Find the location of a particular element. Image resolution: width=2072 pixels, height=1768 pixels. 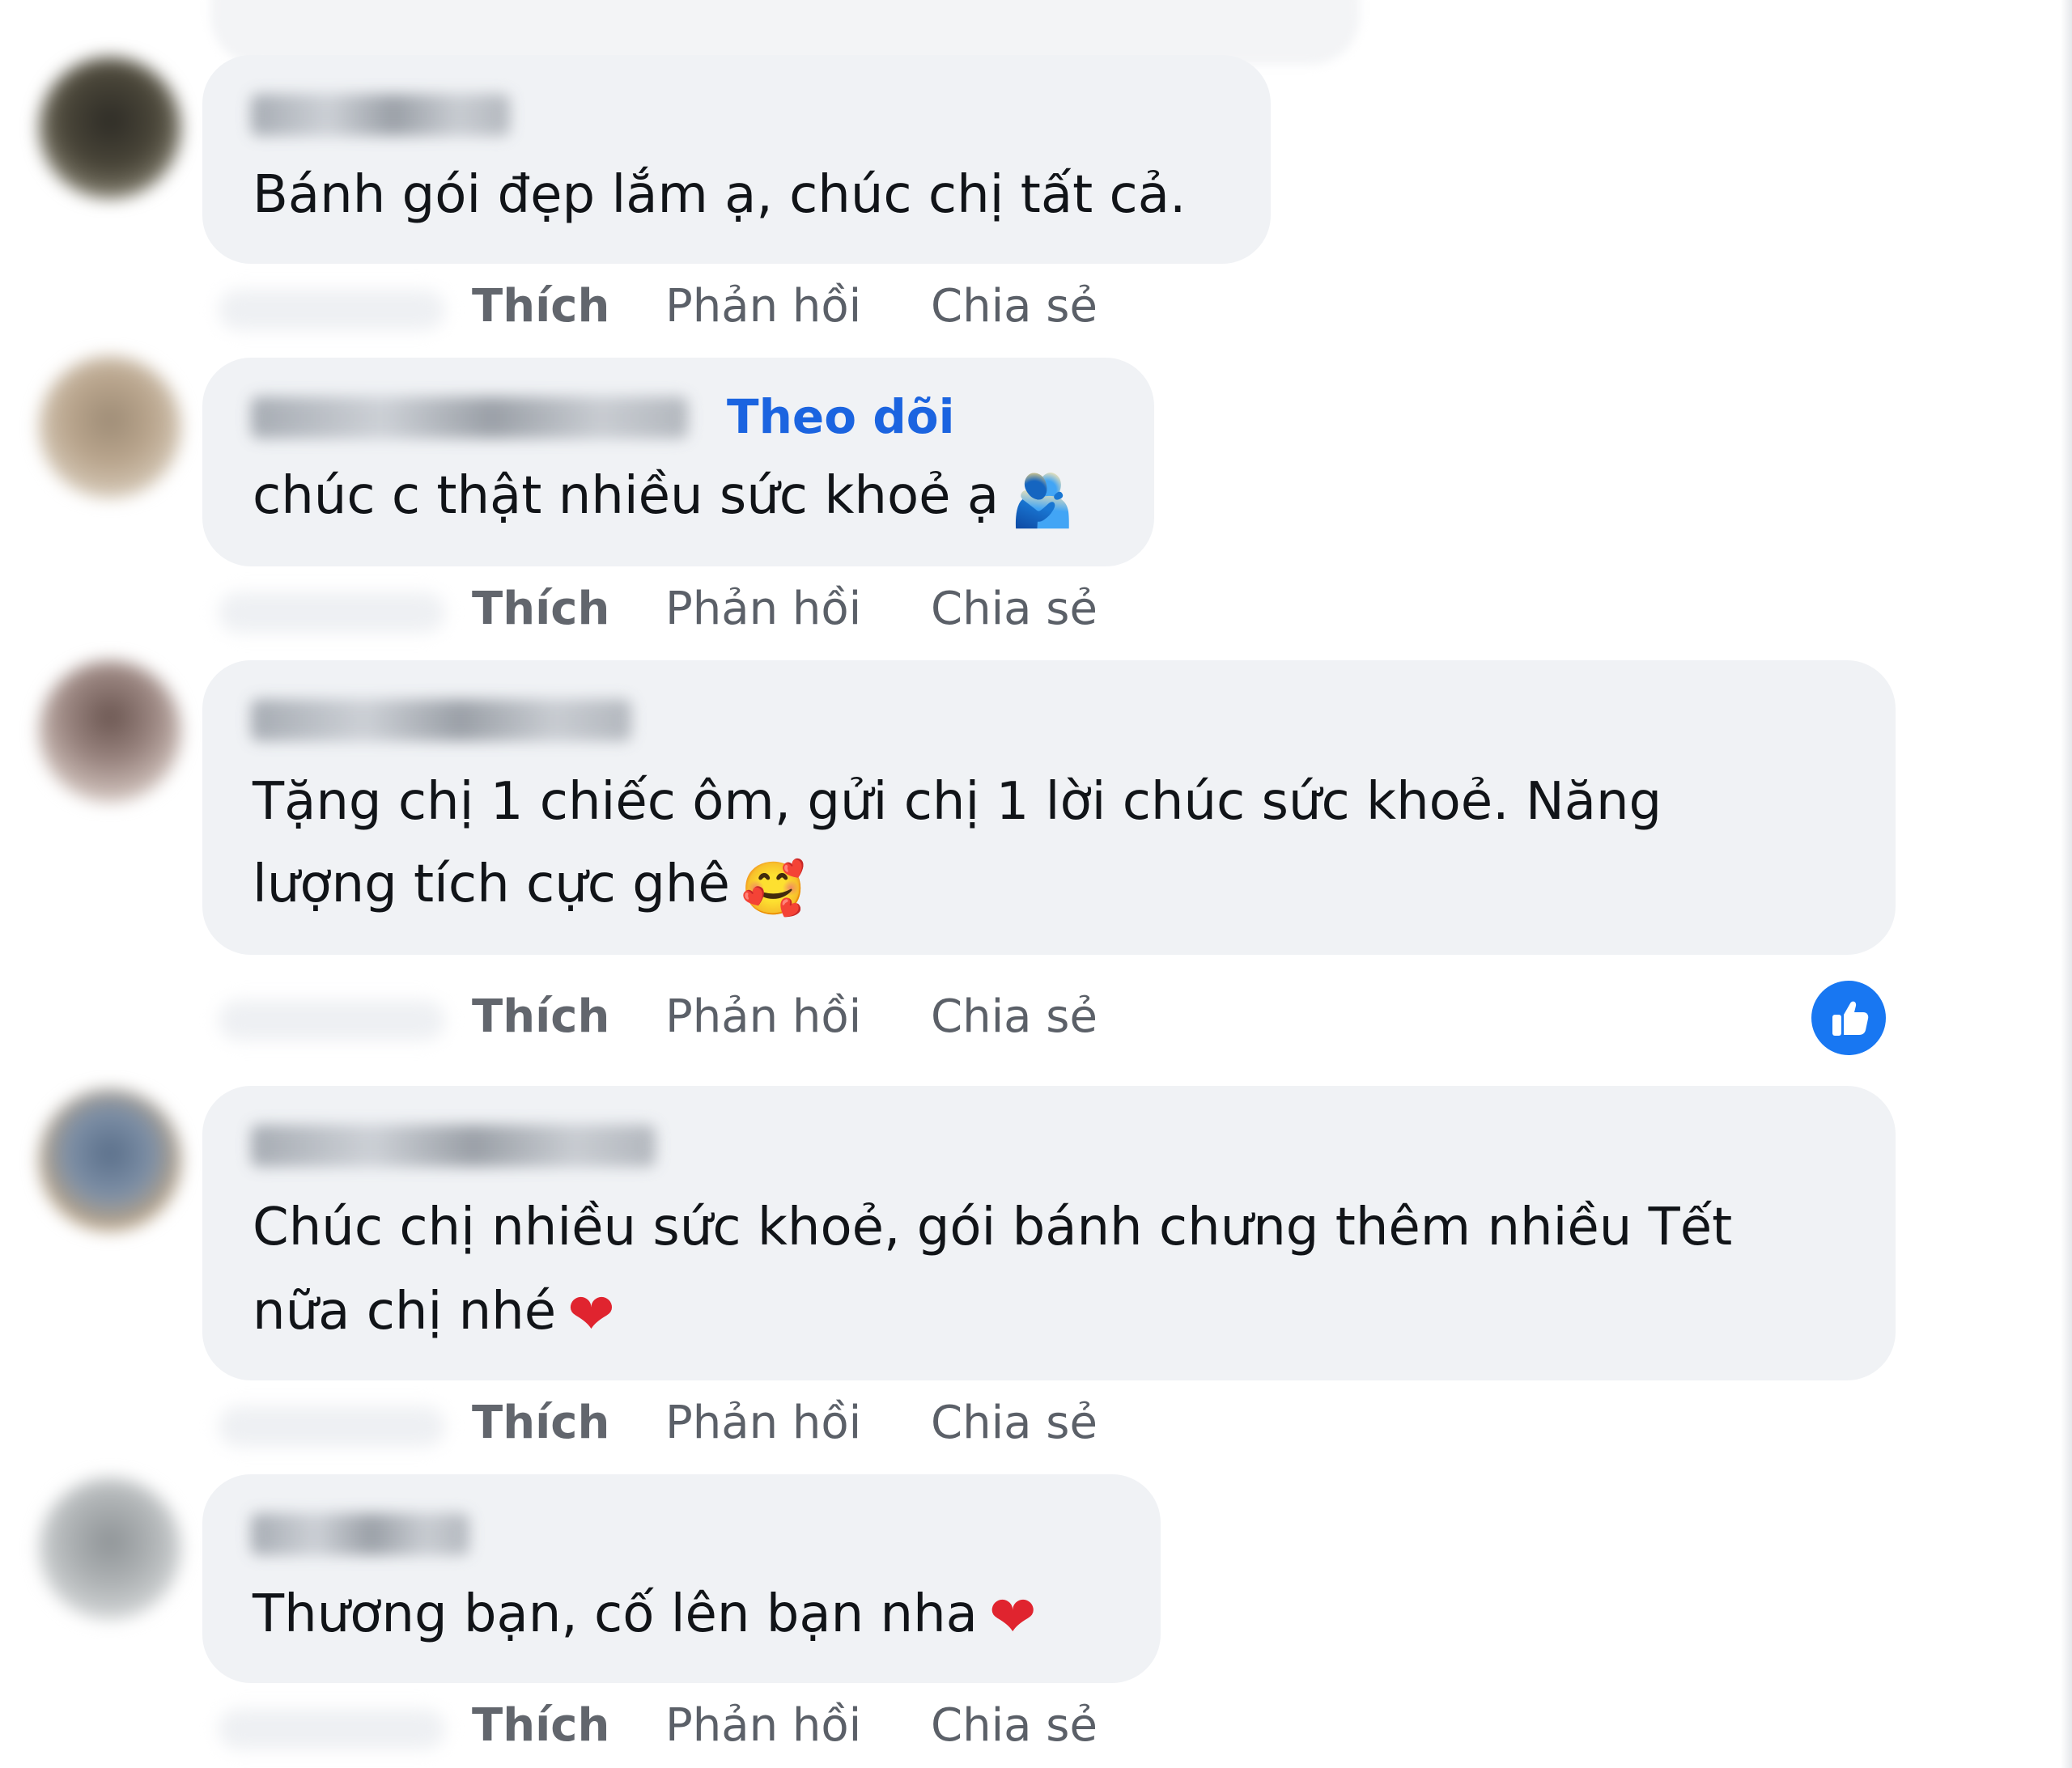

comment-text: nữa chị nhé is located at coordinates (405, 1312).